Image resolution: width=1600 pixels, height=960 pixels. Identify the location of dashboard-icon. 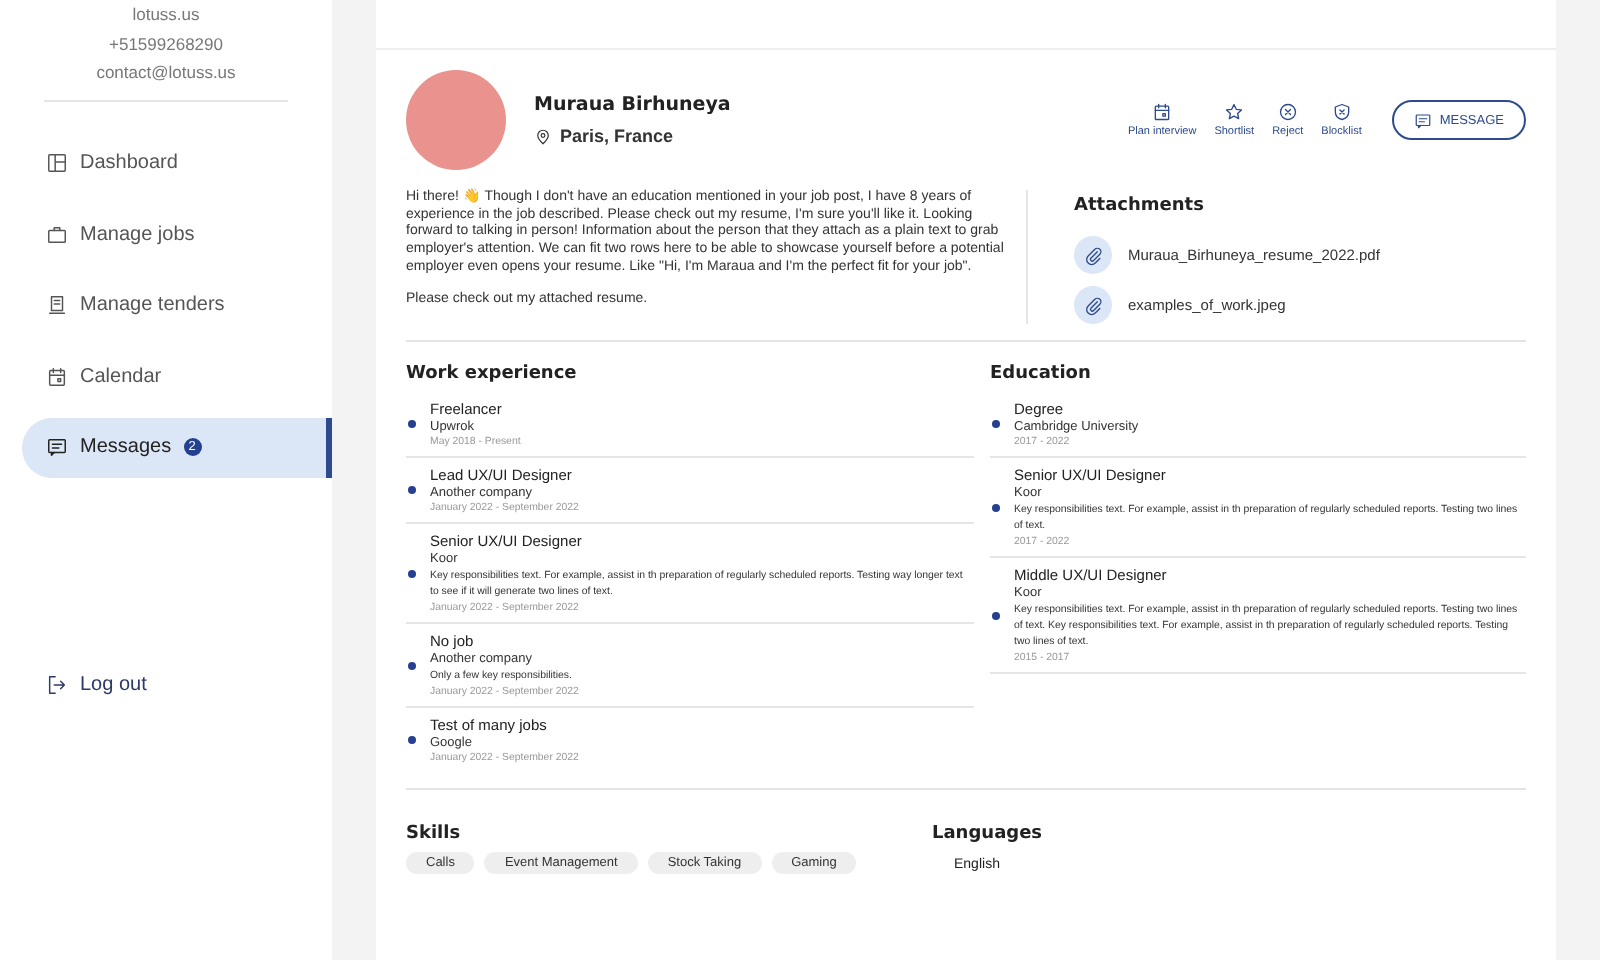
(57, 163).